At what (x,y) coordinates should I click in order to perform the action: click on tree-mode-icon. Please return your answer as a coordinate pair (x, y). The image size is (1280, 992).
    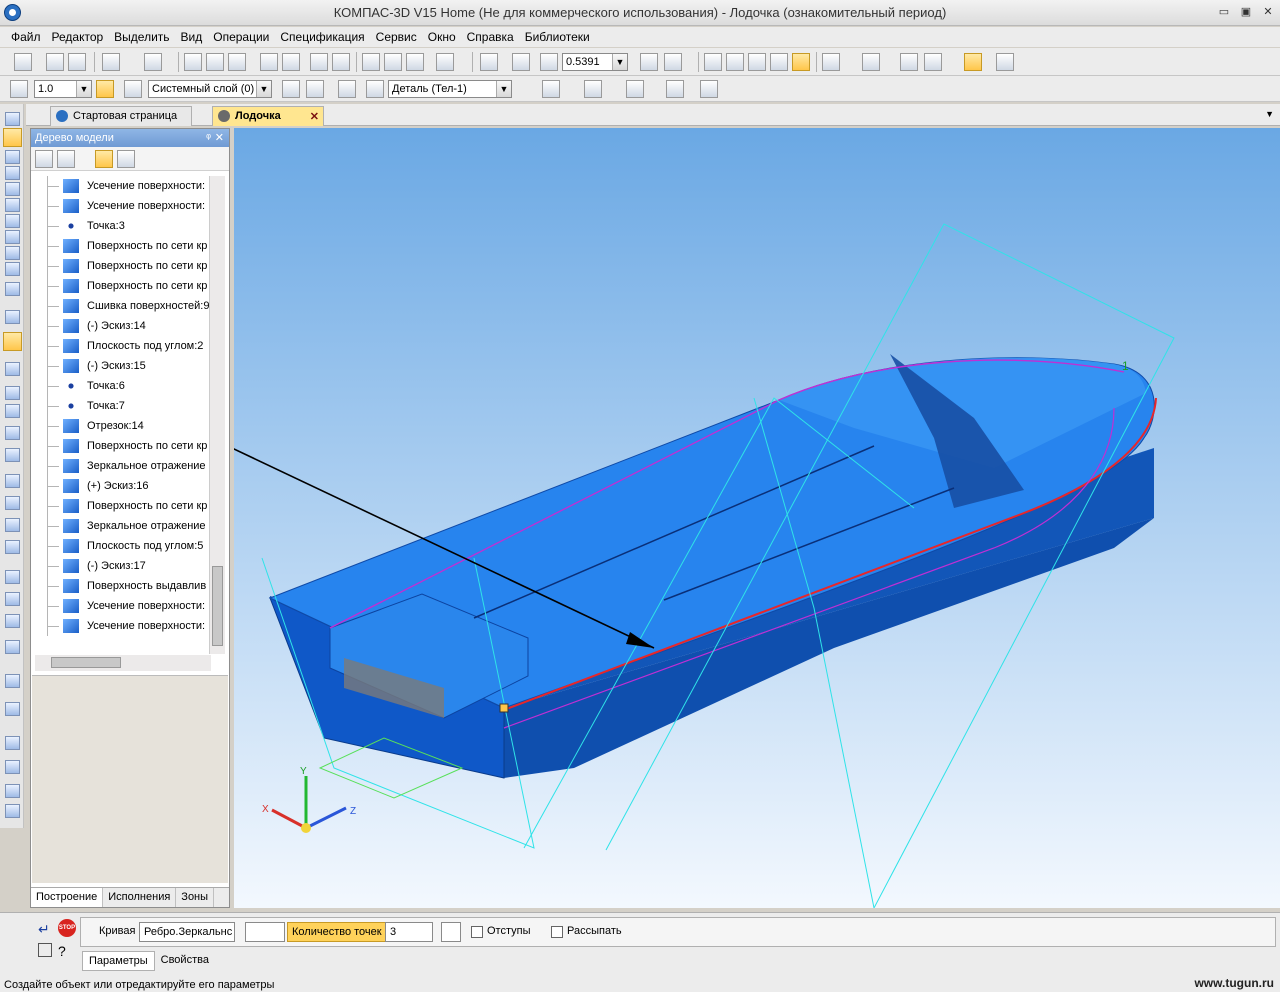
    Looking at the image, I should click on (126, 159).